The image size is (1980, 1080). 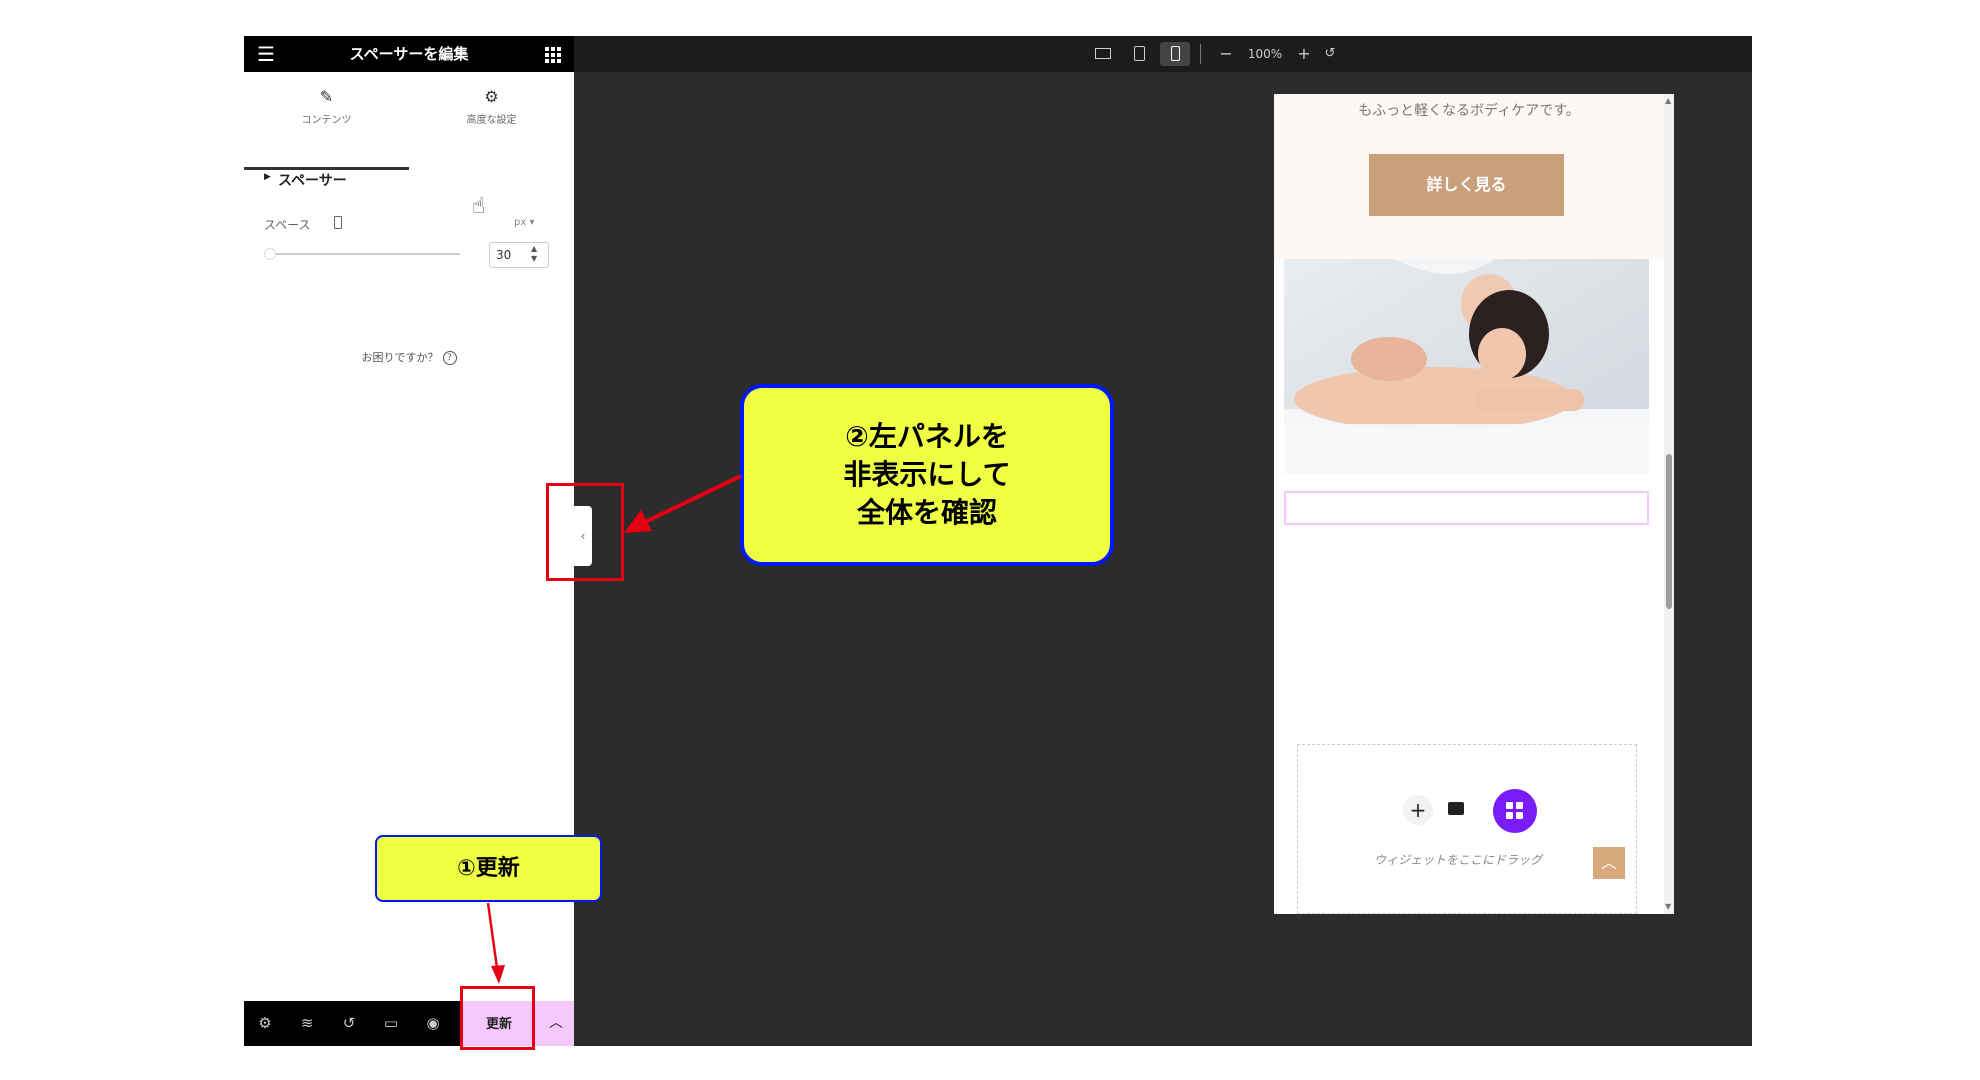 I want to click on scrollbar-thumb, so click(x=1669, y=531).